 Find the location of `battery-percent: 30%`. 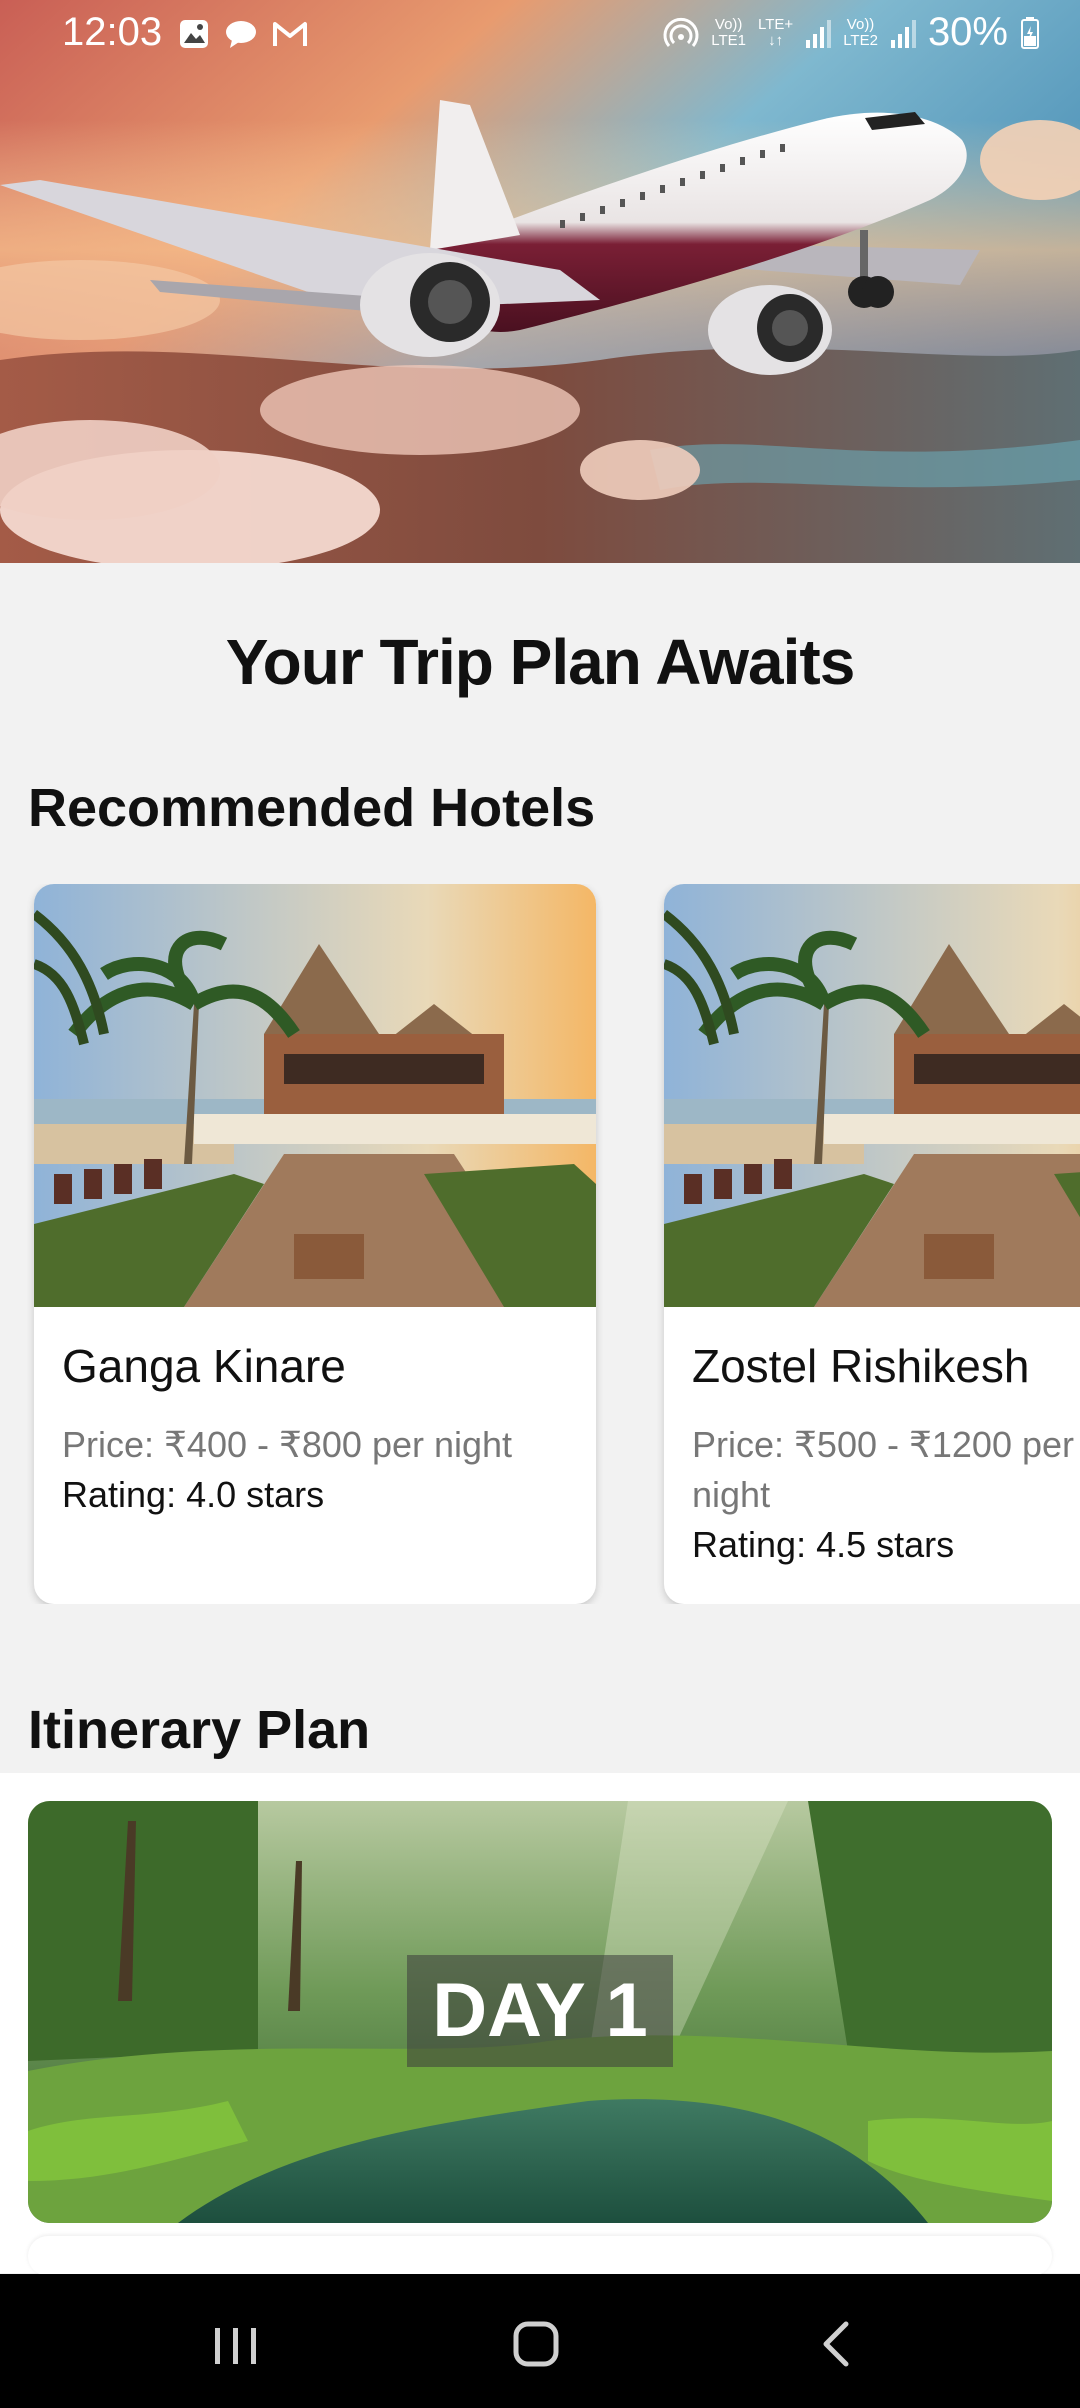

battery-percent: 30% is located at coordinates (967, 32).